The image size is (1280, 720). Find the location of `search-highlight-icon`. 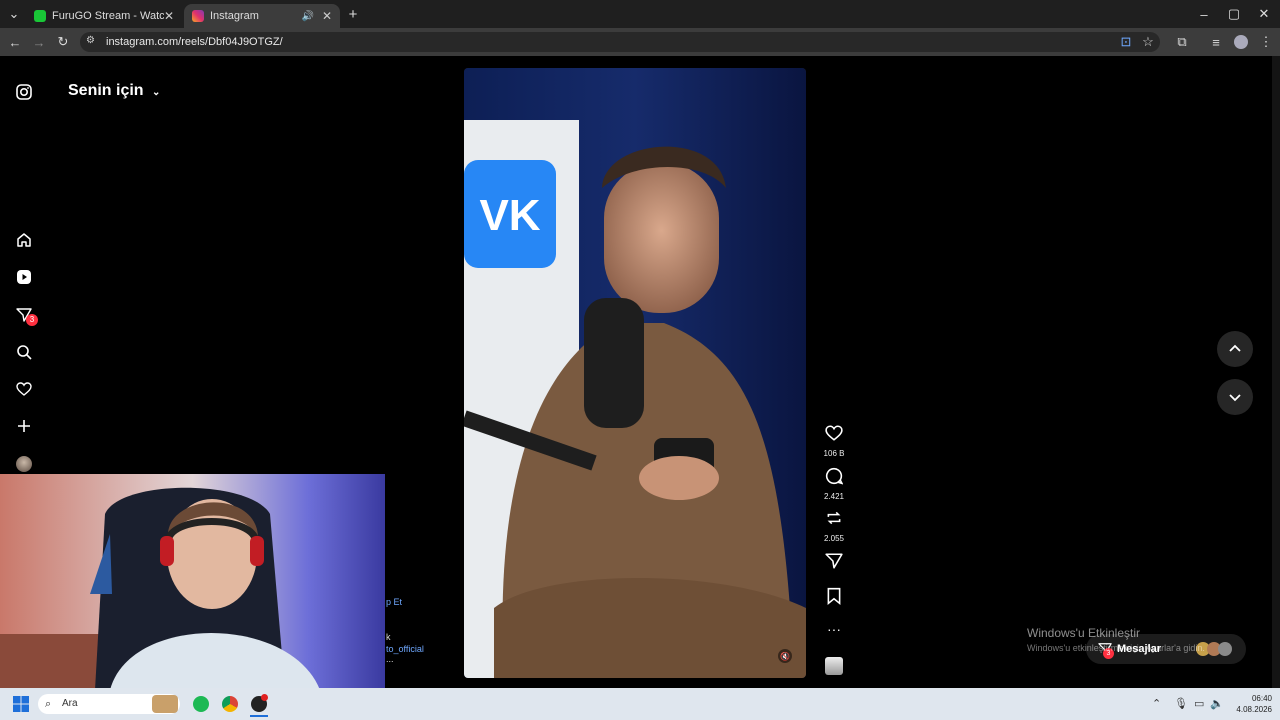

search-highlight-icon is located at coordinates (165, 704).